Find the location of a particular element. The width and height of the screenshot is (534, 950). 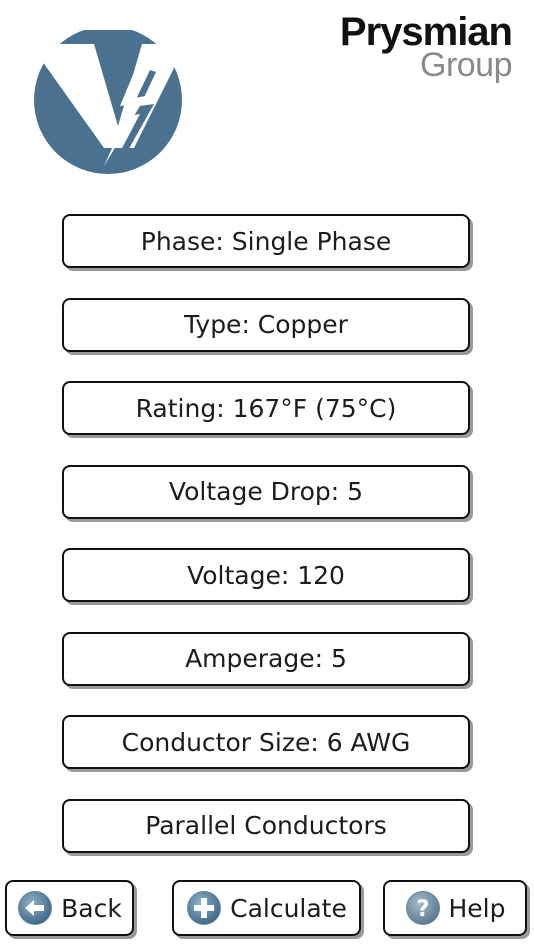

app-logo-icon is located at coordinates (108, 100).